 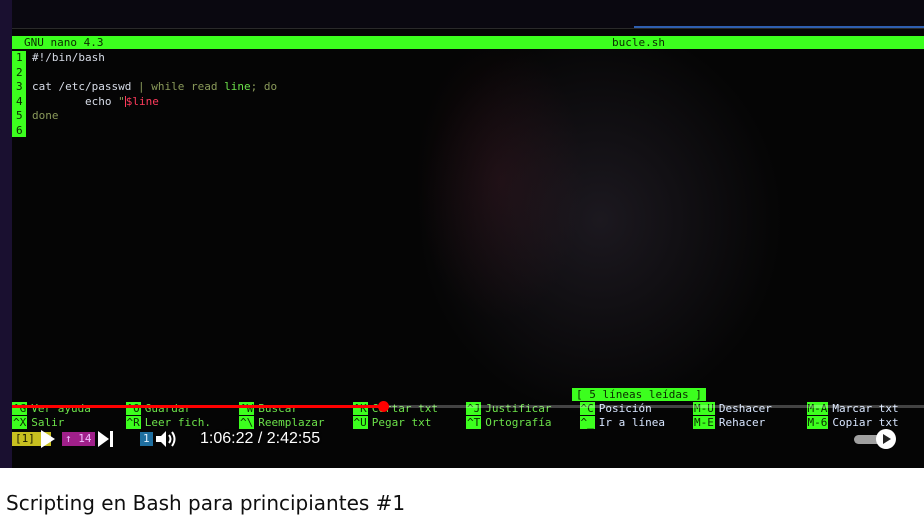 I want to click on shortcut-label: Justificar, so click(x=518, y=408).